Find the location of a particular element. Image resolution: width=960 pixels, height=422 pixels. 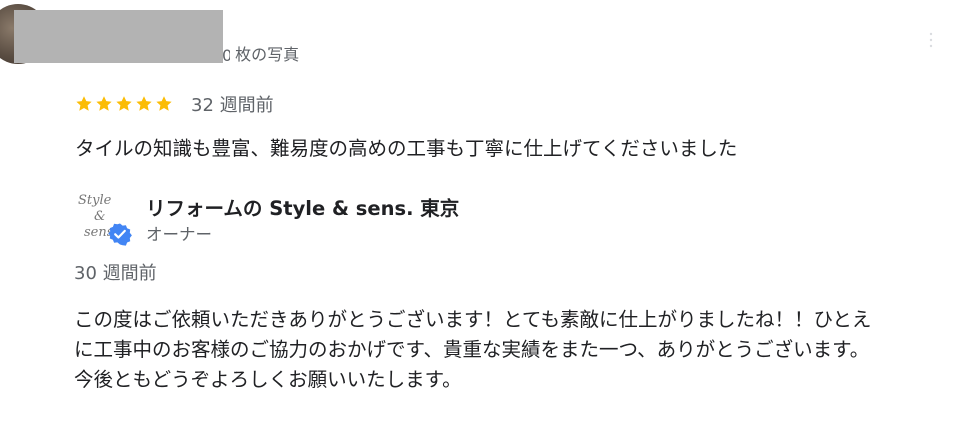

owner-logo-word: Style is located at coordinates (95, 200).